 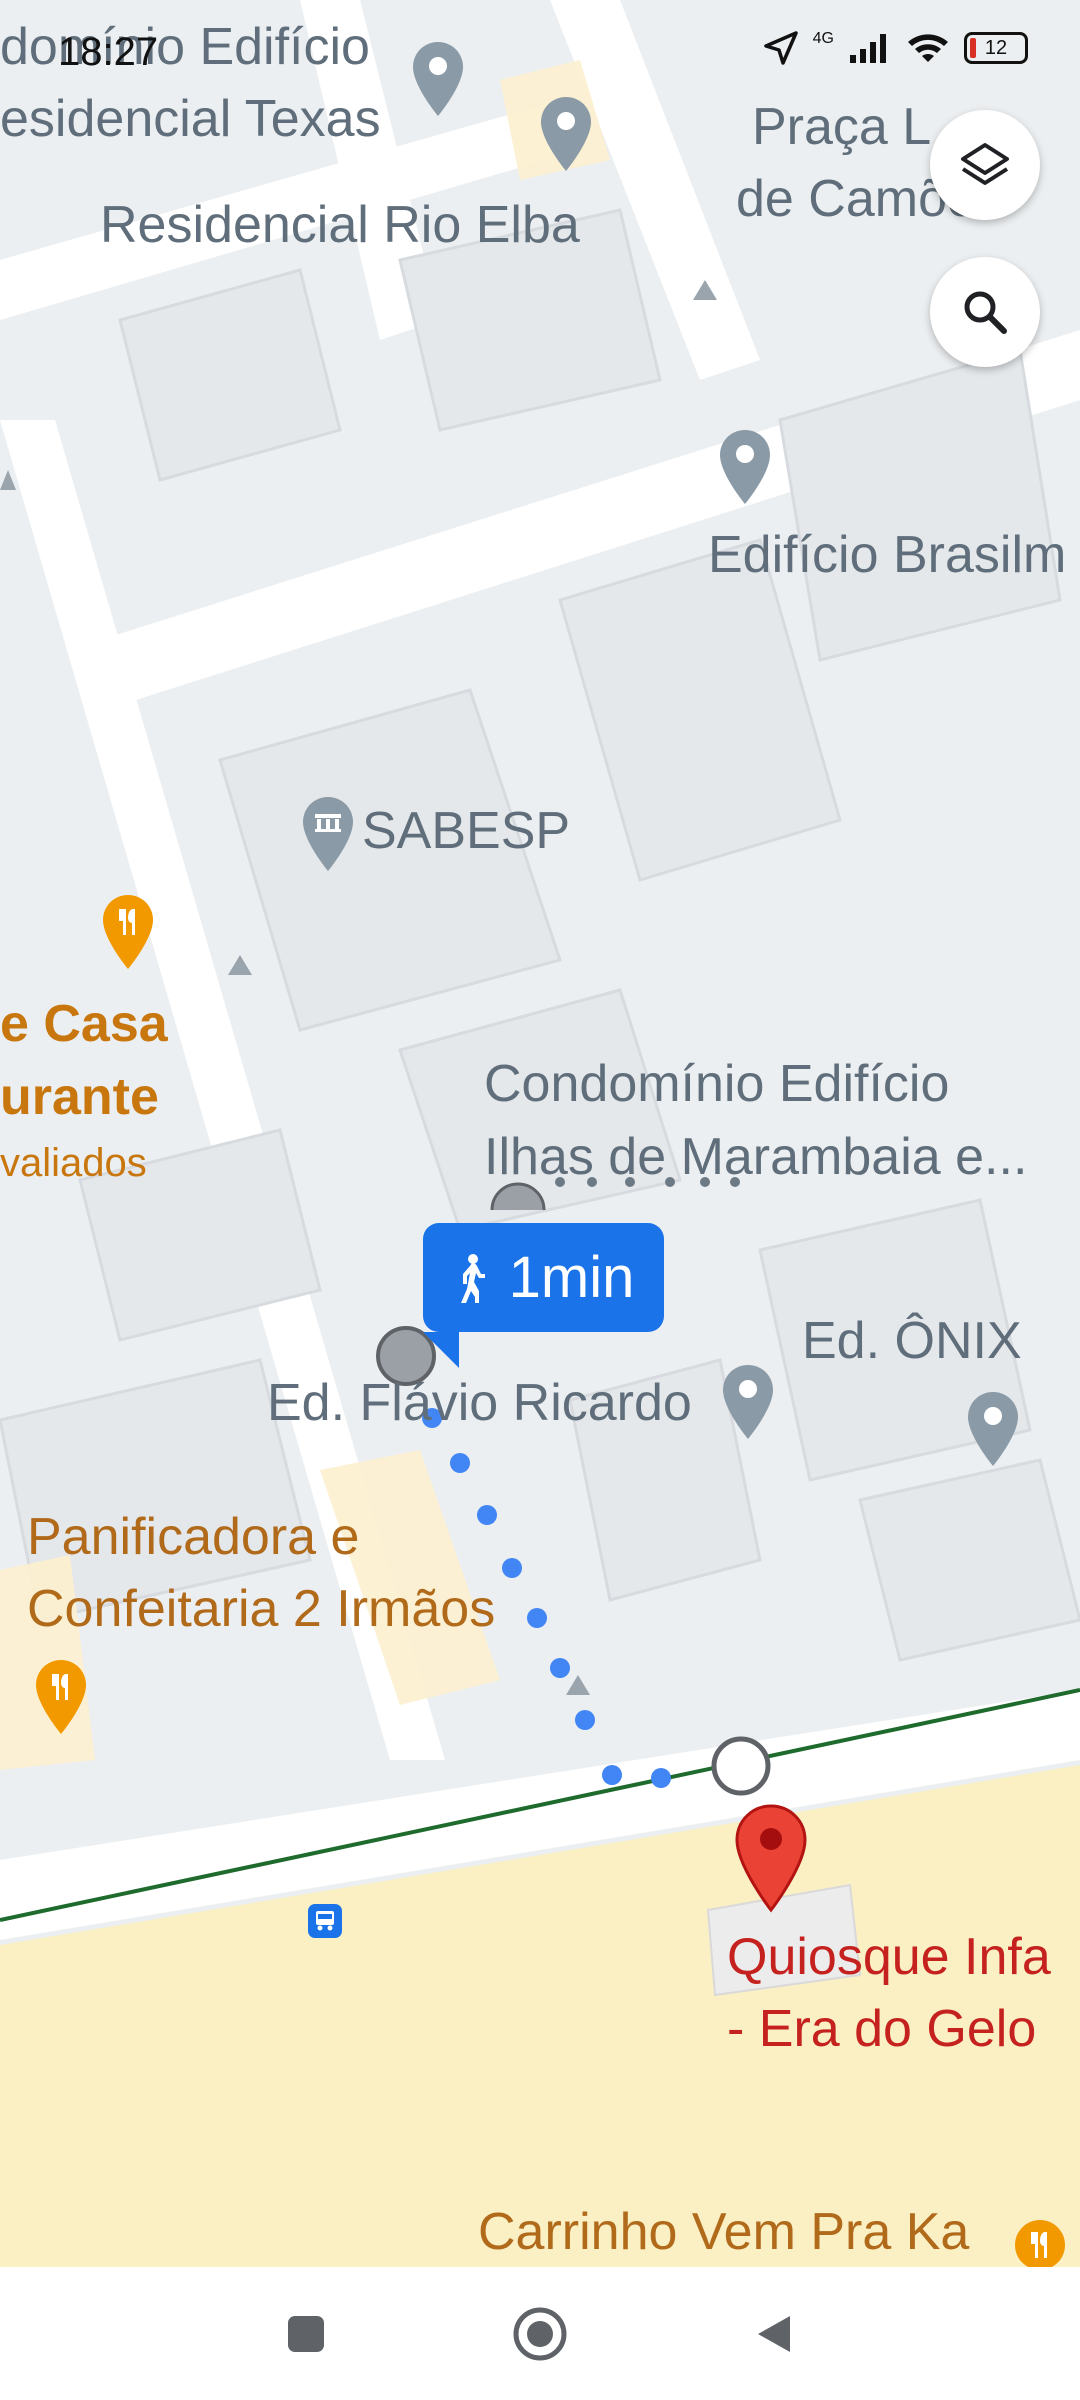 I want to click on square-icon, so click(x=306, y=2334).